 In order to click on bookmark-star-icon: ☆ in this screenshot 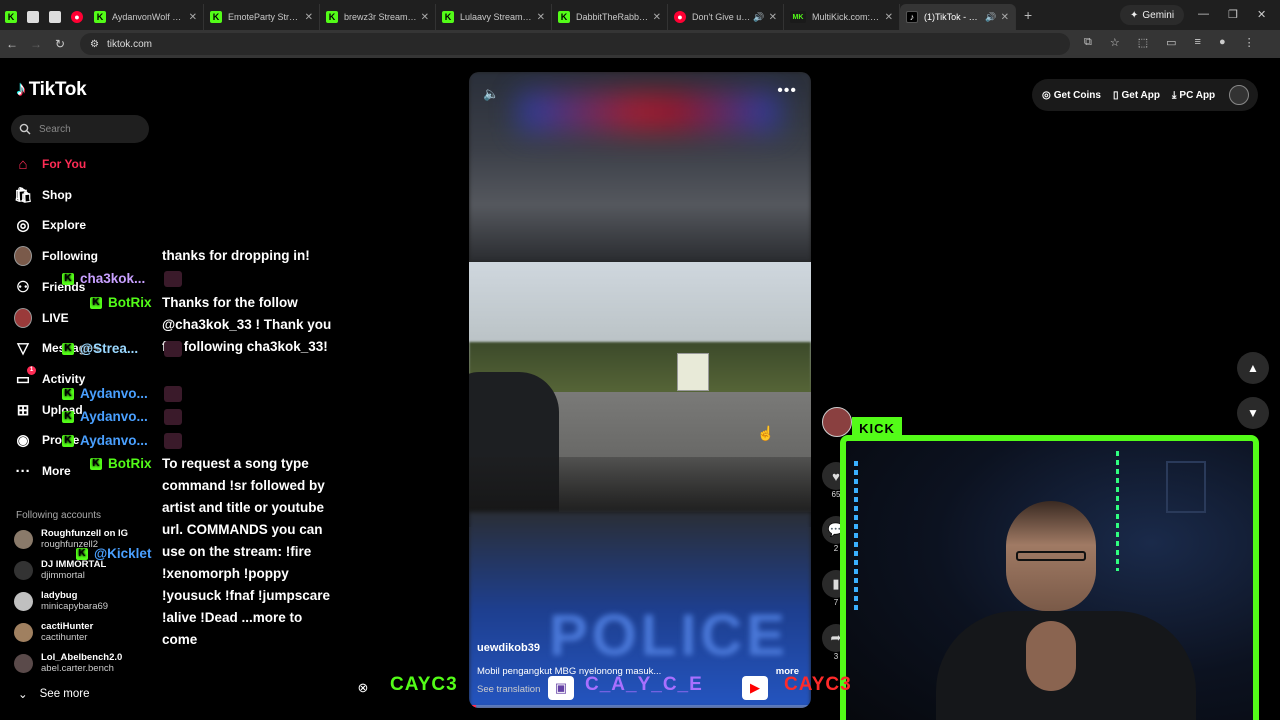, I will do `click(1115, 42)`.